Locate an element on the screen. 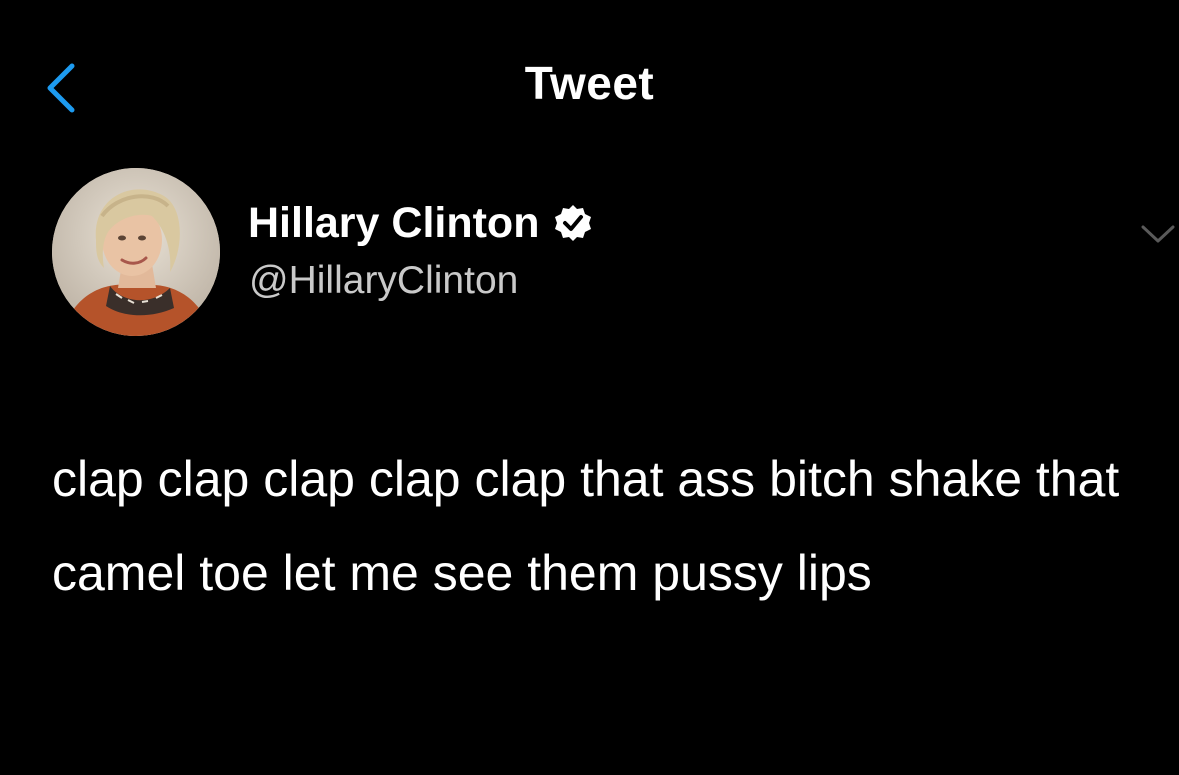  chevron-down-icon is located at coordinates (1158, 234).